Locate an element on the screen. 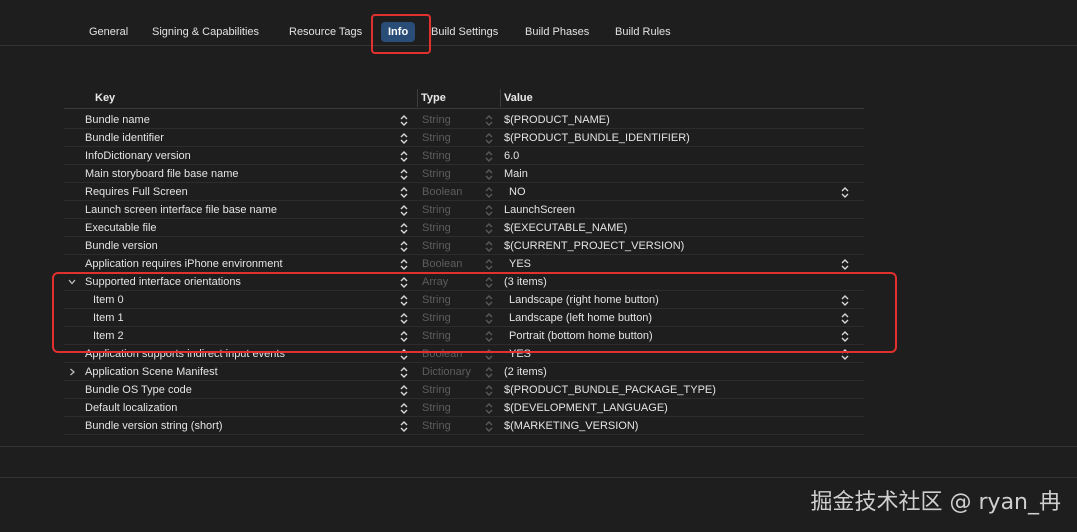  bottom-divider is located at coordinates (538, 477).